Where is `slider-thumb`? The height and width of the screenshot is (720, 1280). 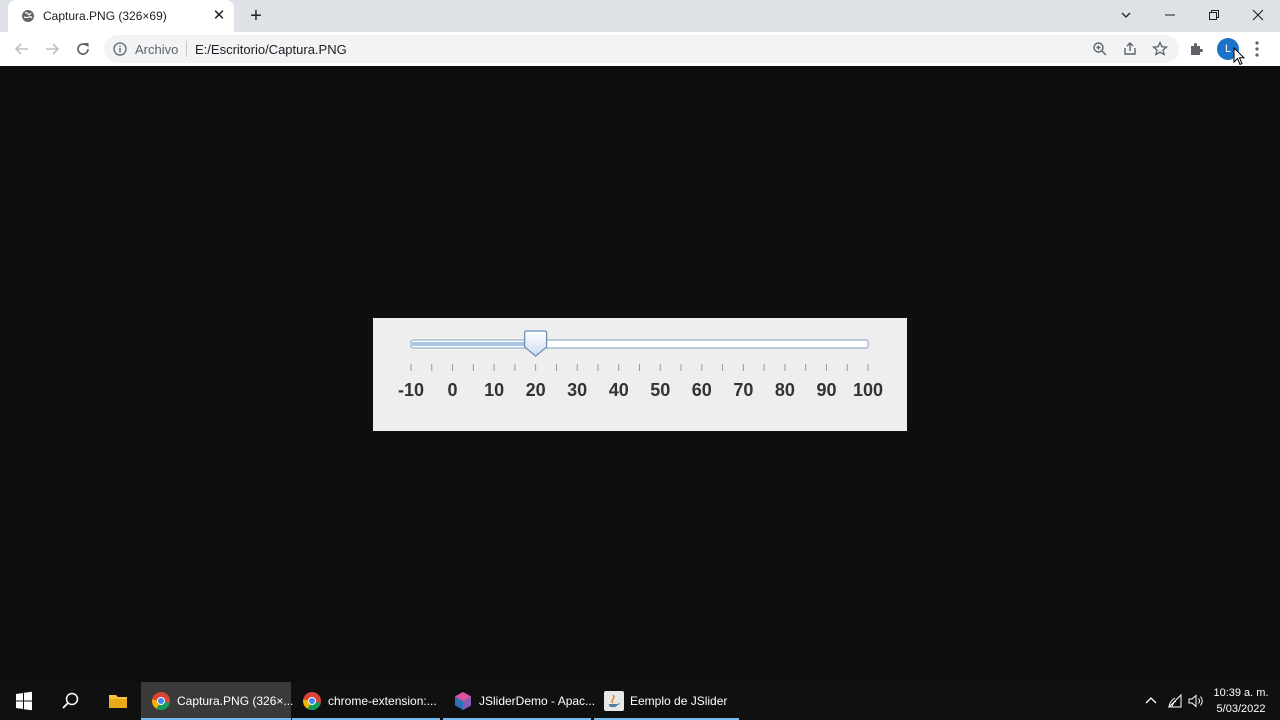
slider-thumb is located at coordinates (535, 343).